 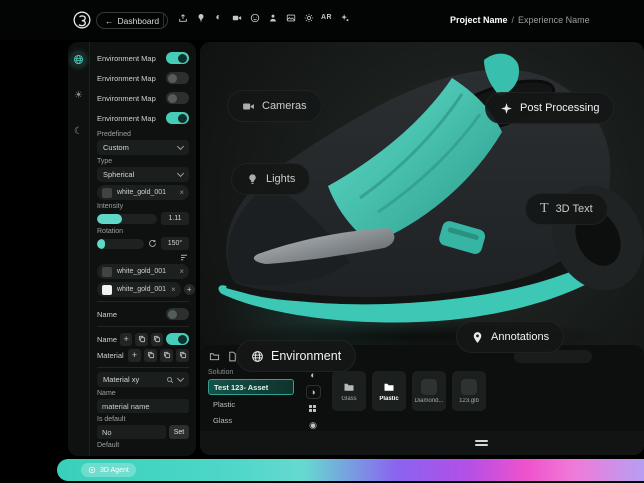 I want to click on 3d-agent-label: 3D Agent, so click(x=114, y=470).